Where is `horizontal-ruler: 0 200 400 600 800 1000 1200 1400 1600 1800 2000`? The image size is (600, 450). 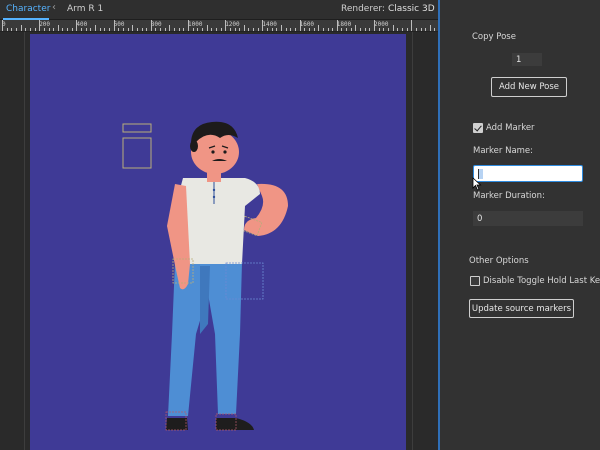
horizontal-ruler: 0 200 400 600 800 1000 1200 1400 1600 1800 2000 is located at coordinates (220, 26).